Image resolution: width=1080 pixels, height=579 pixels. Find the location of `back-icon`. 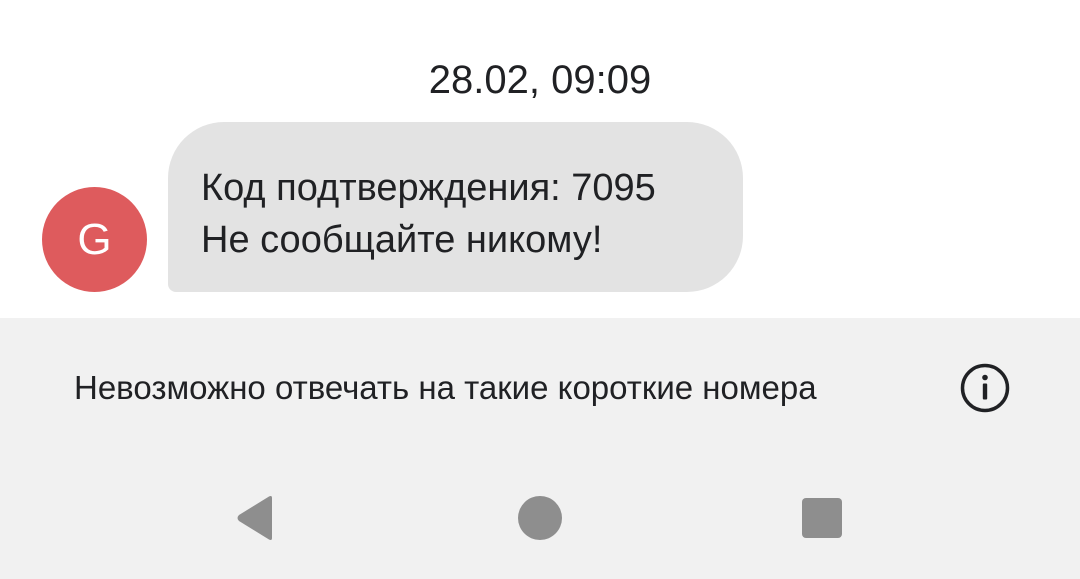

back-icon is located at coordinates (256, 518).